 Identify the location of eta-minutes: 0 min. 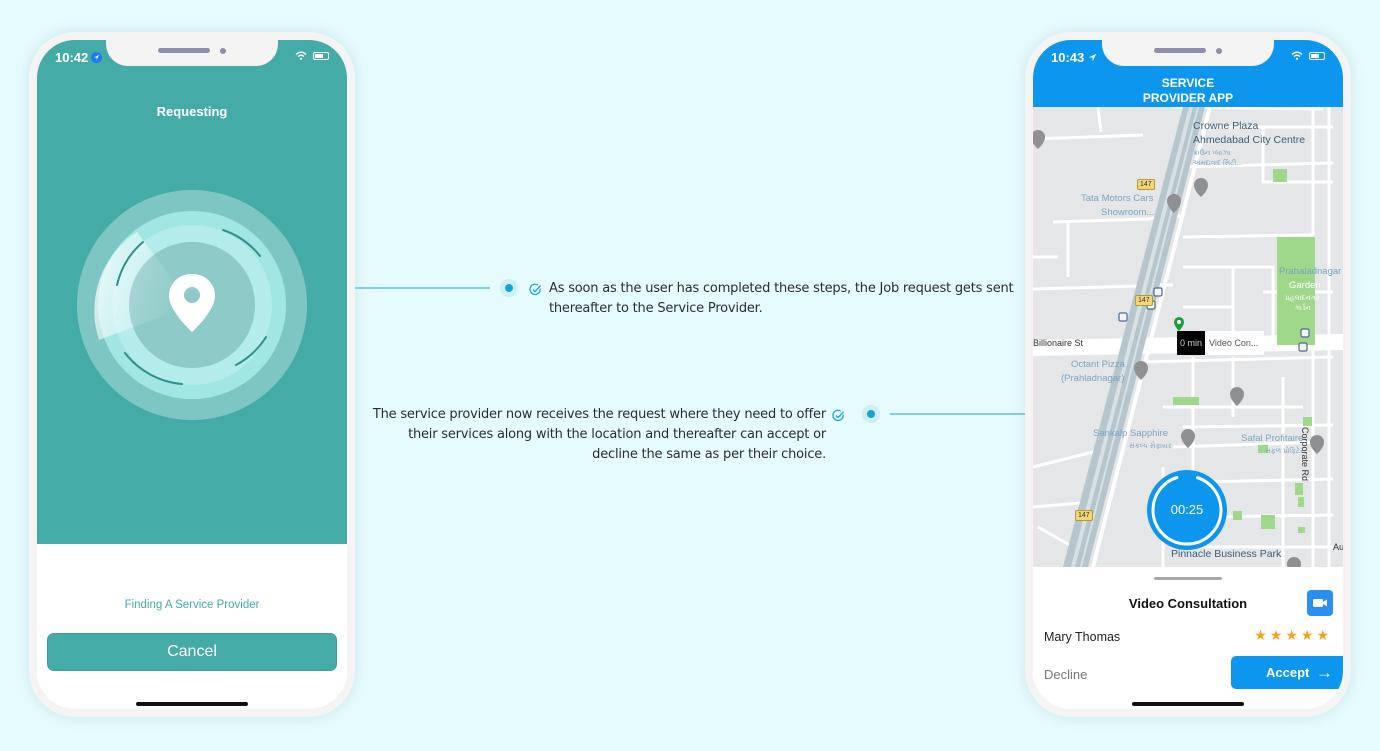
(1191, 343).